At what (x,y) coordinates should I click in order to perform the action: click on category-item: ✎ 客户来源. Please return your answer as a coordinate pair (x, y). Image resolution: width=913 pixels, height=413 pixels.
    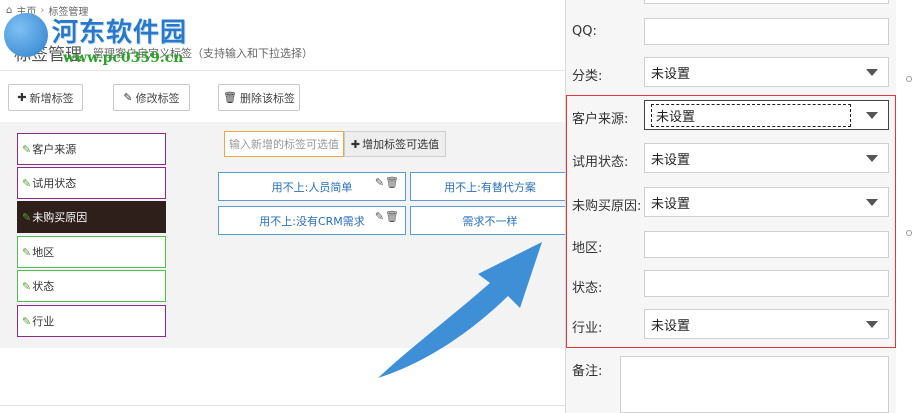
    Looking at the image, I should click on (91, 149).